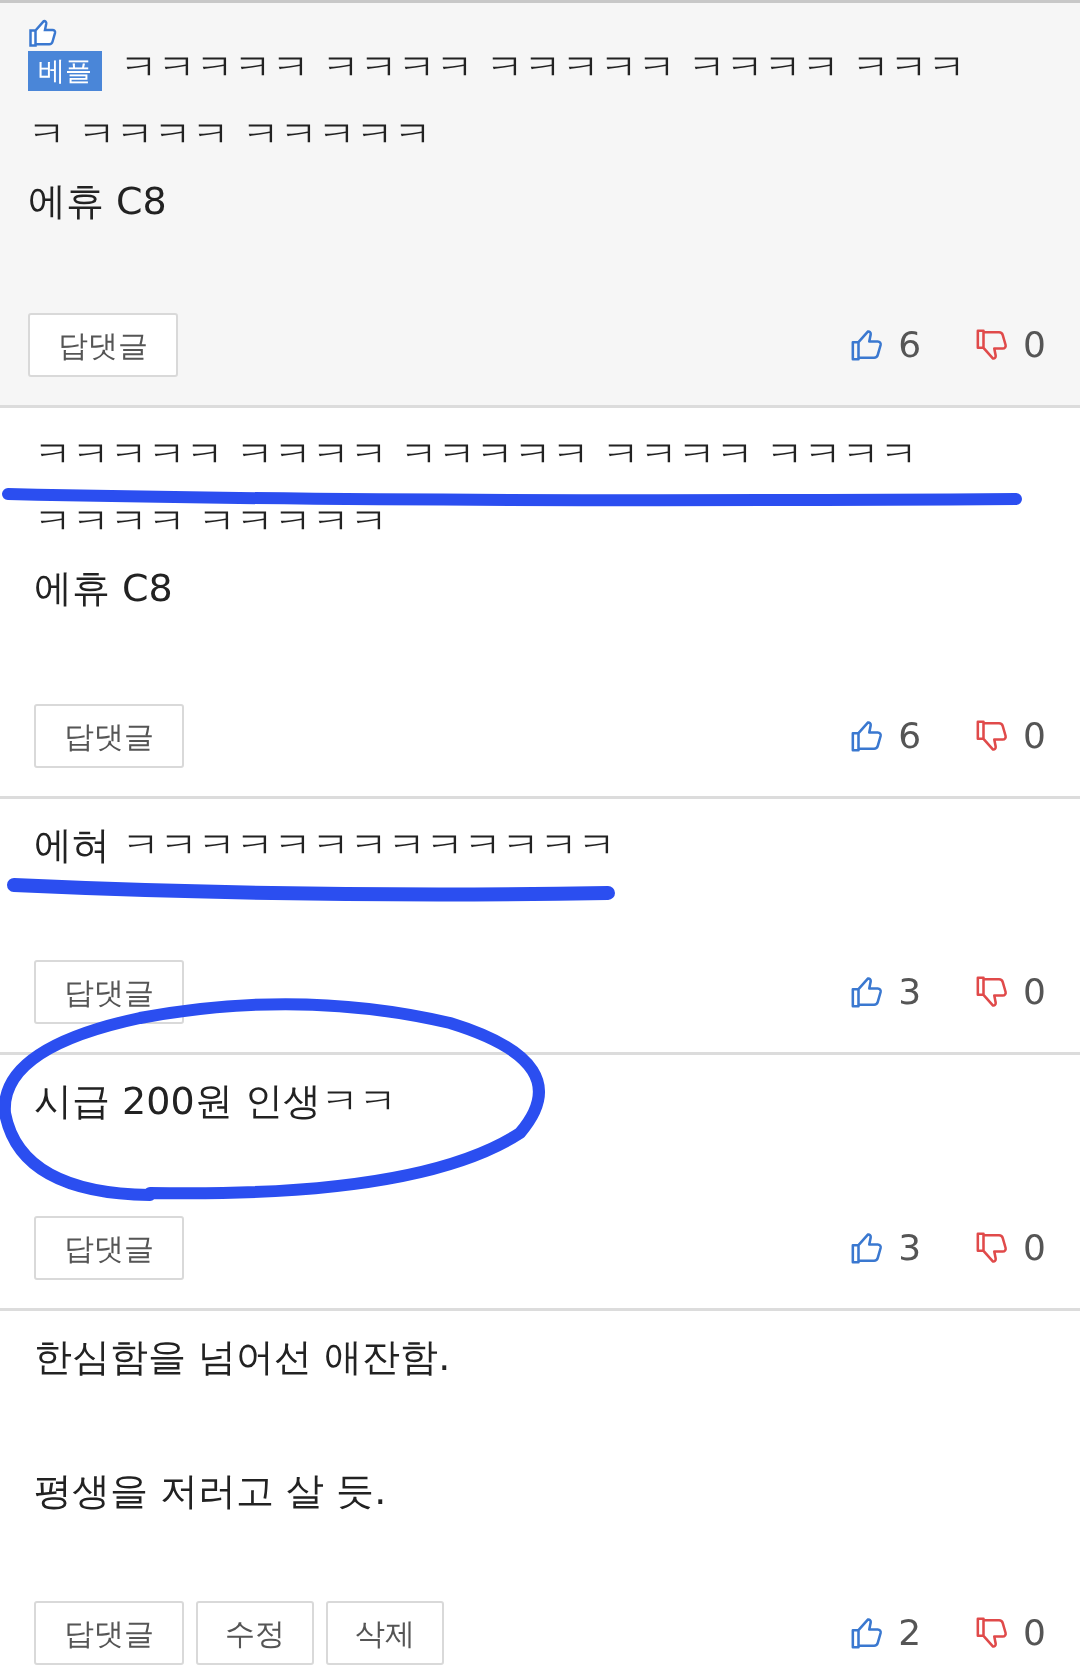 The width and height of the screenshot is (1080, 1673). What do you see at coordinates (210, 1491) in the screenshot?
I see `comment-text: 평생을 저러고 살 듯.` at bounding box center [210, 1491].